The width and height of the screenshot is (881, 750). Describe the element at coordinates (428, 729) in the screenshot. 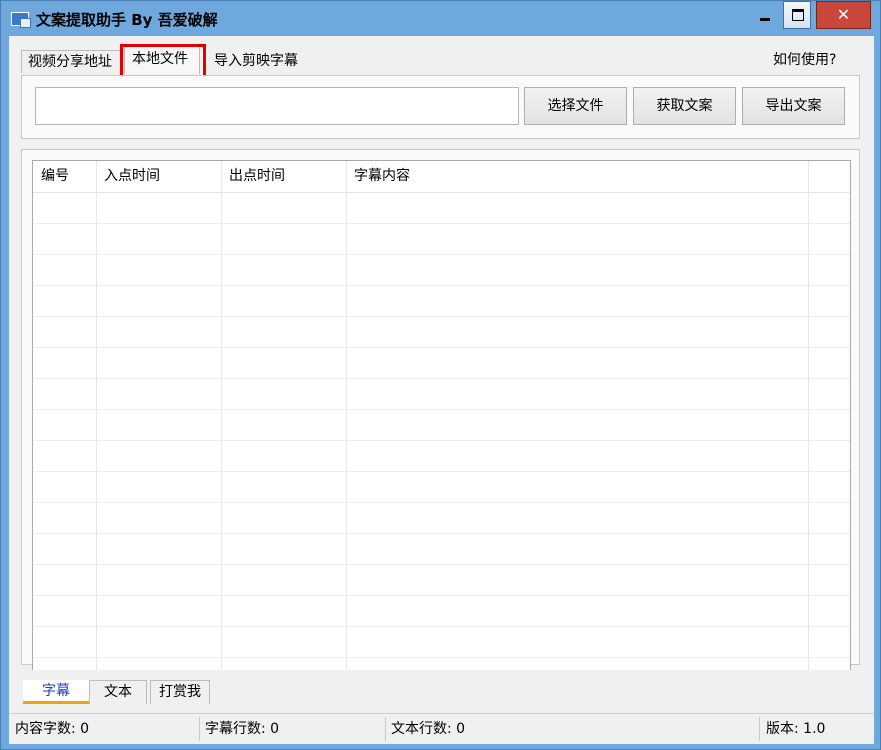

I see `status-text-line-count: 文本行数: 0` at that location.